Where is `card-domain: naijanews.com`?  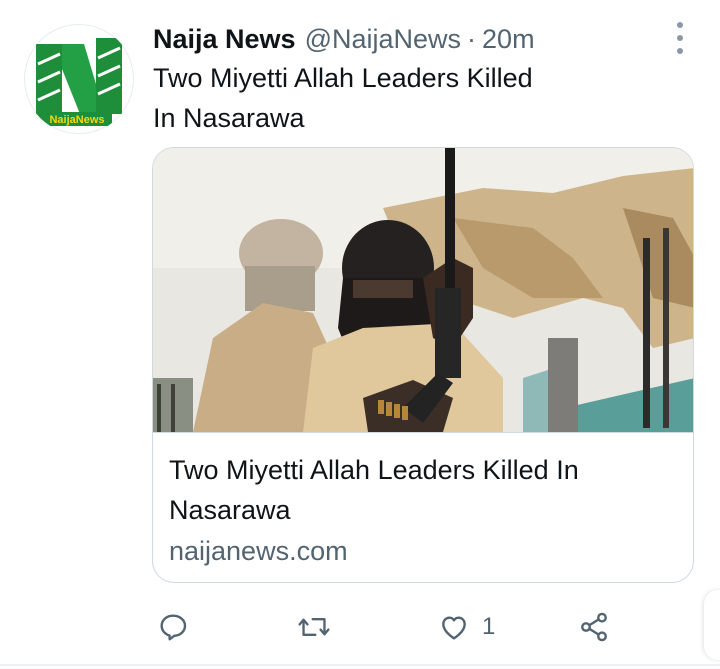
card-domain: naijanews.com is located at coordinates (258, 551).